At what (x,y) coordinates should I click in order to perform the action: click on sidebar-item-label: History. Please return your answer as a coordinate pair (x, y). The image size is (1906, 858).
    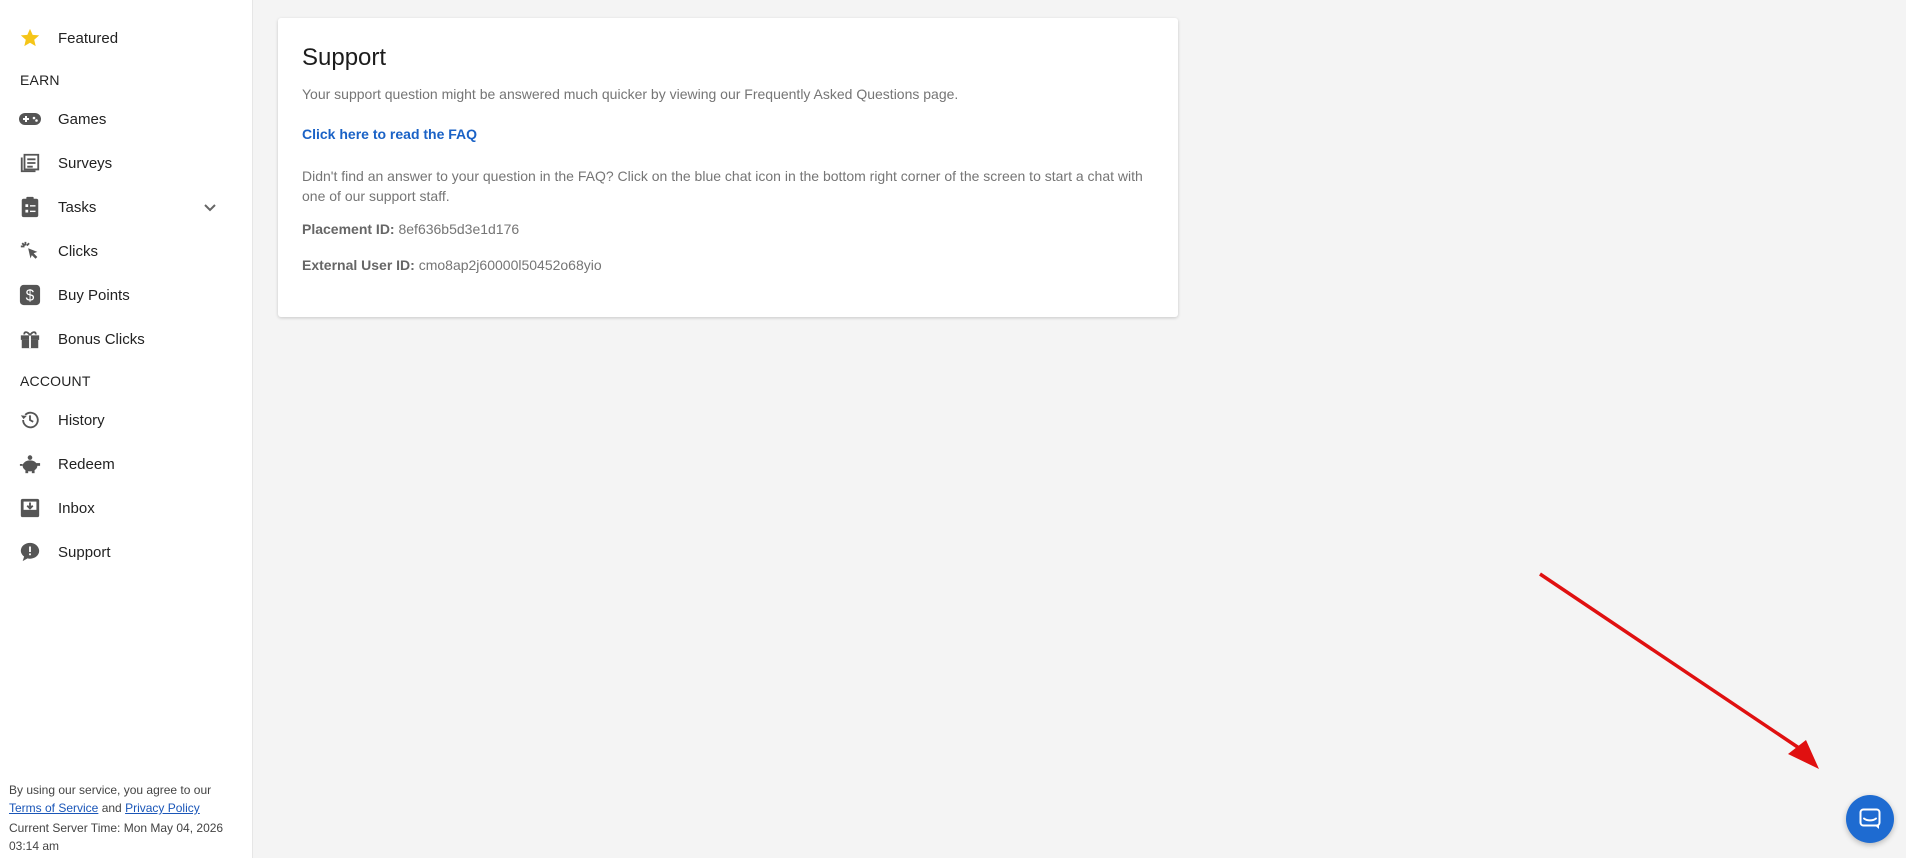
    Looking at the image, I should click on (81, 420).